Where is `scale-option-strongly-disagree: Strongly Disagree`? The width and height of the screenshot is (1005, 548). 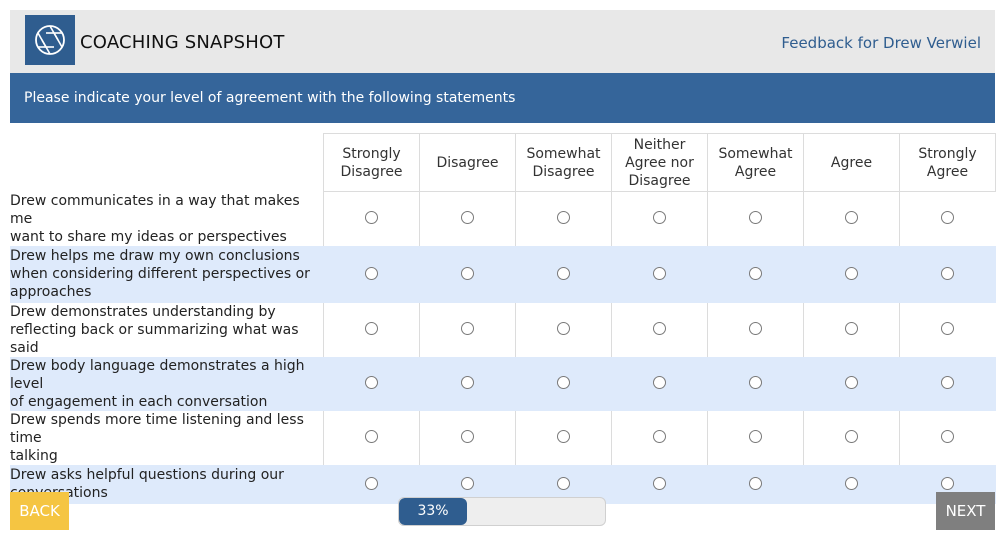 scale-option-strongly-disagree: Strongly Disagree is located at coordinates (371, 162).